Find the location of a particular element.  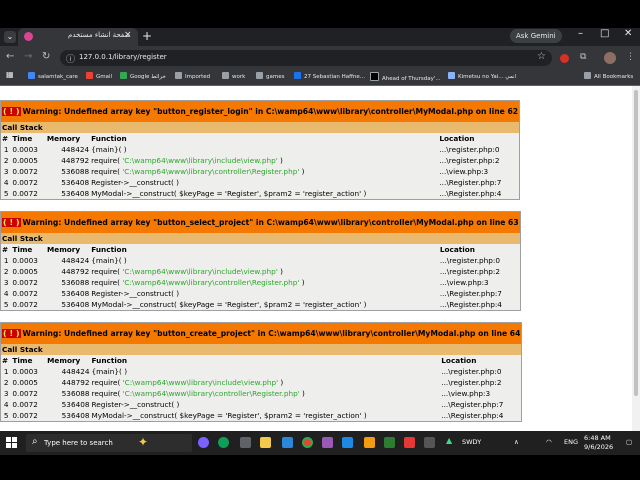

bookmark-folder-imported: Imported is located at coordinates (192, 76).